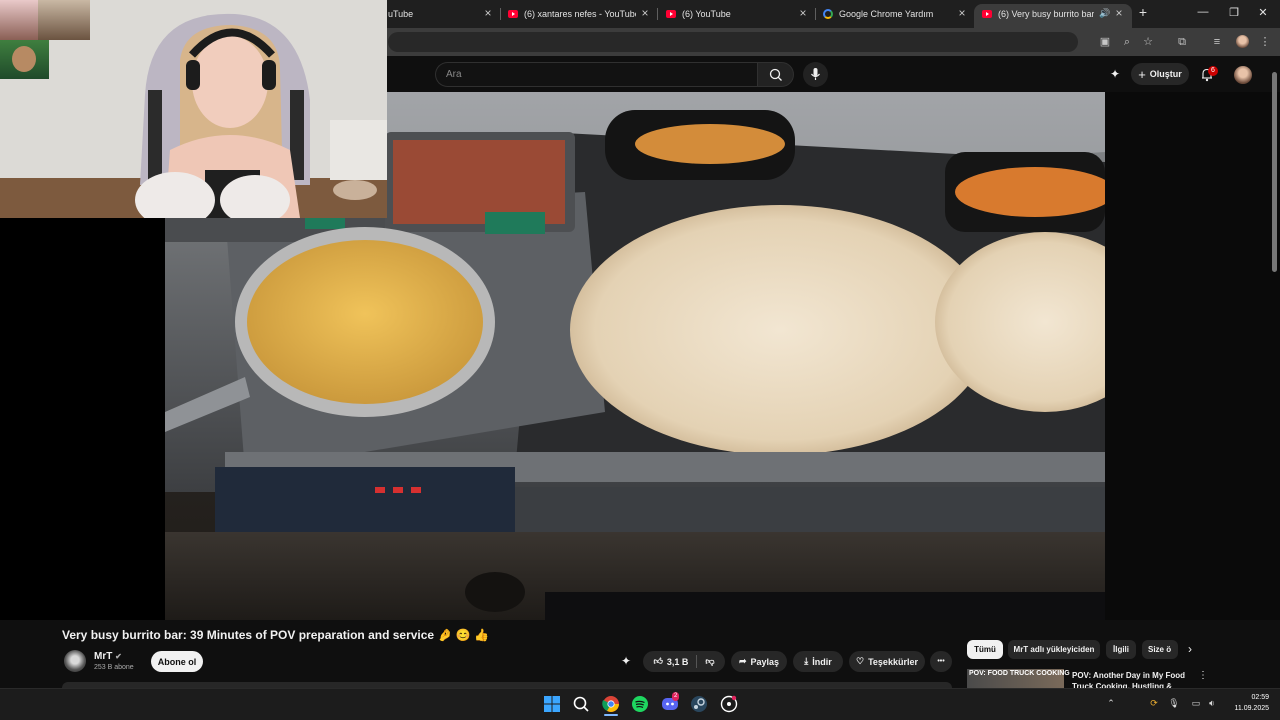 The image size is (1280, 720). I want to click on audio-playing-icon: 🔊, so click(1105, 13).